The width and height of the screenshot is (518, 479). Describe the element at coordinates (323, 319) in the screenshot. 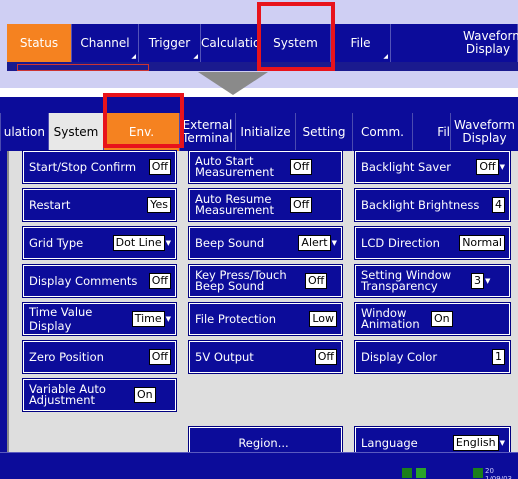

I see `setting-value: Low` at that location.